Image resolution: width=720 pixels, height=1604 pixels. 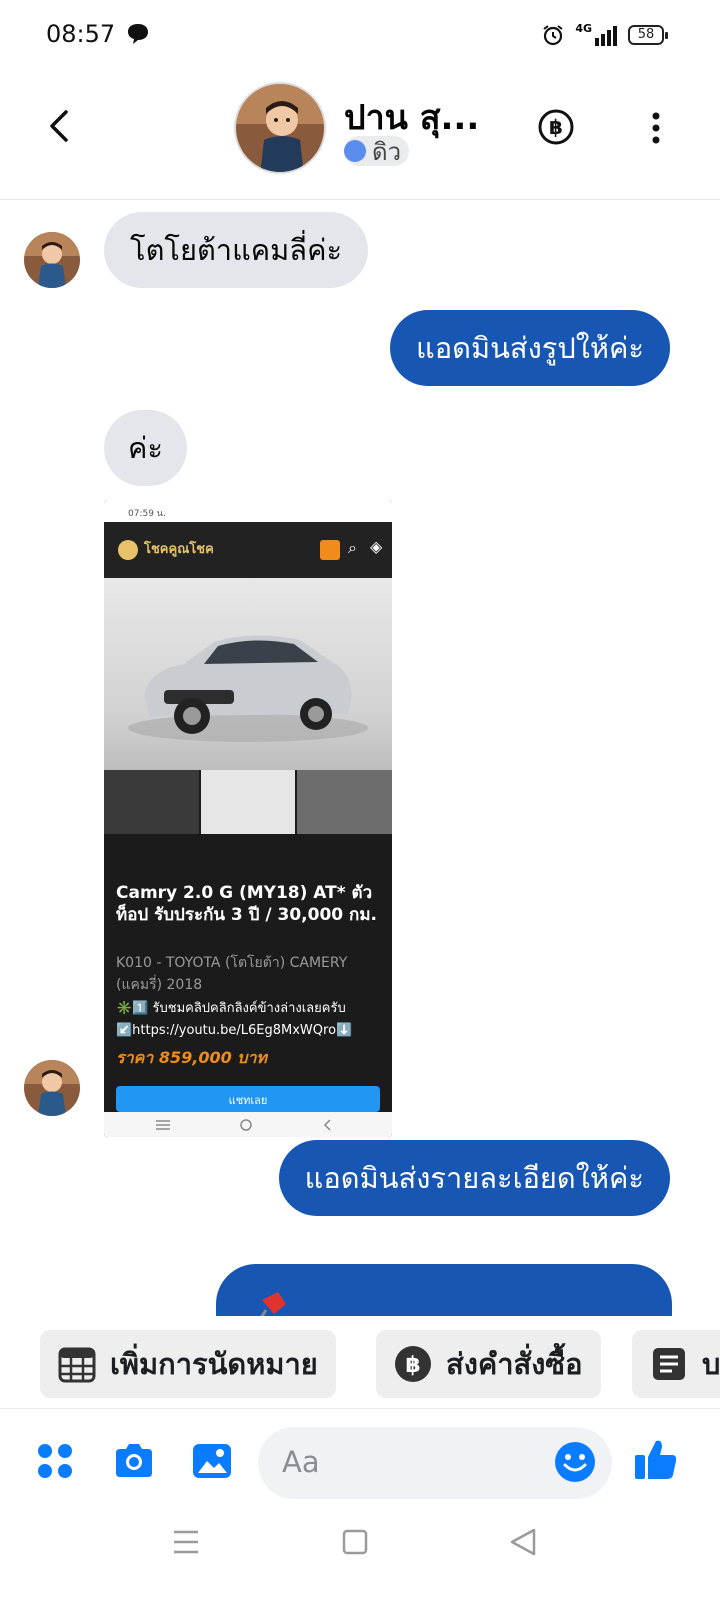 I want to click on message-composer: Aa, so click(x=360, y=1463).